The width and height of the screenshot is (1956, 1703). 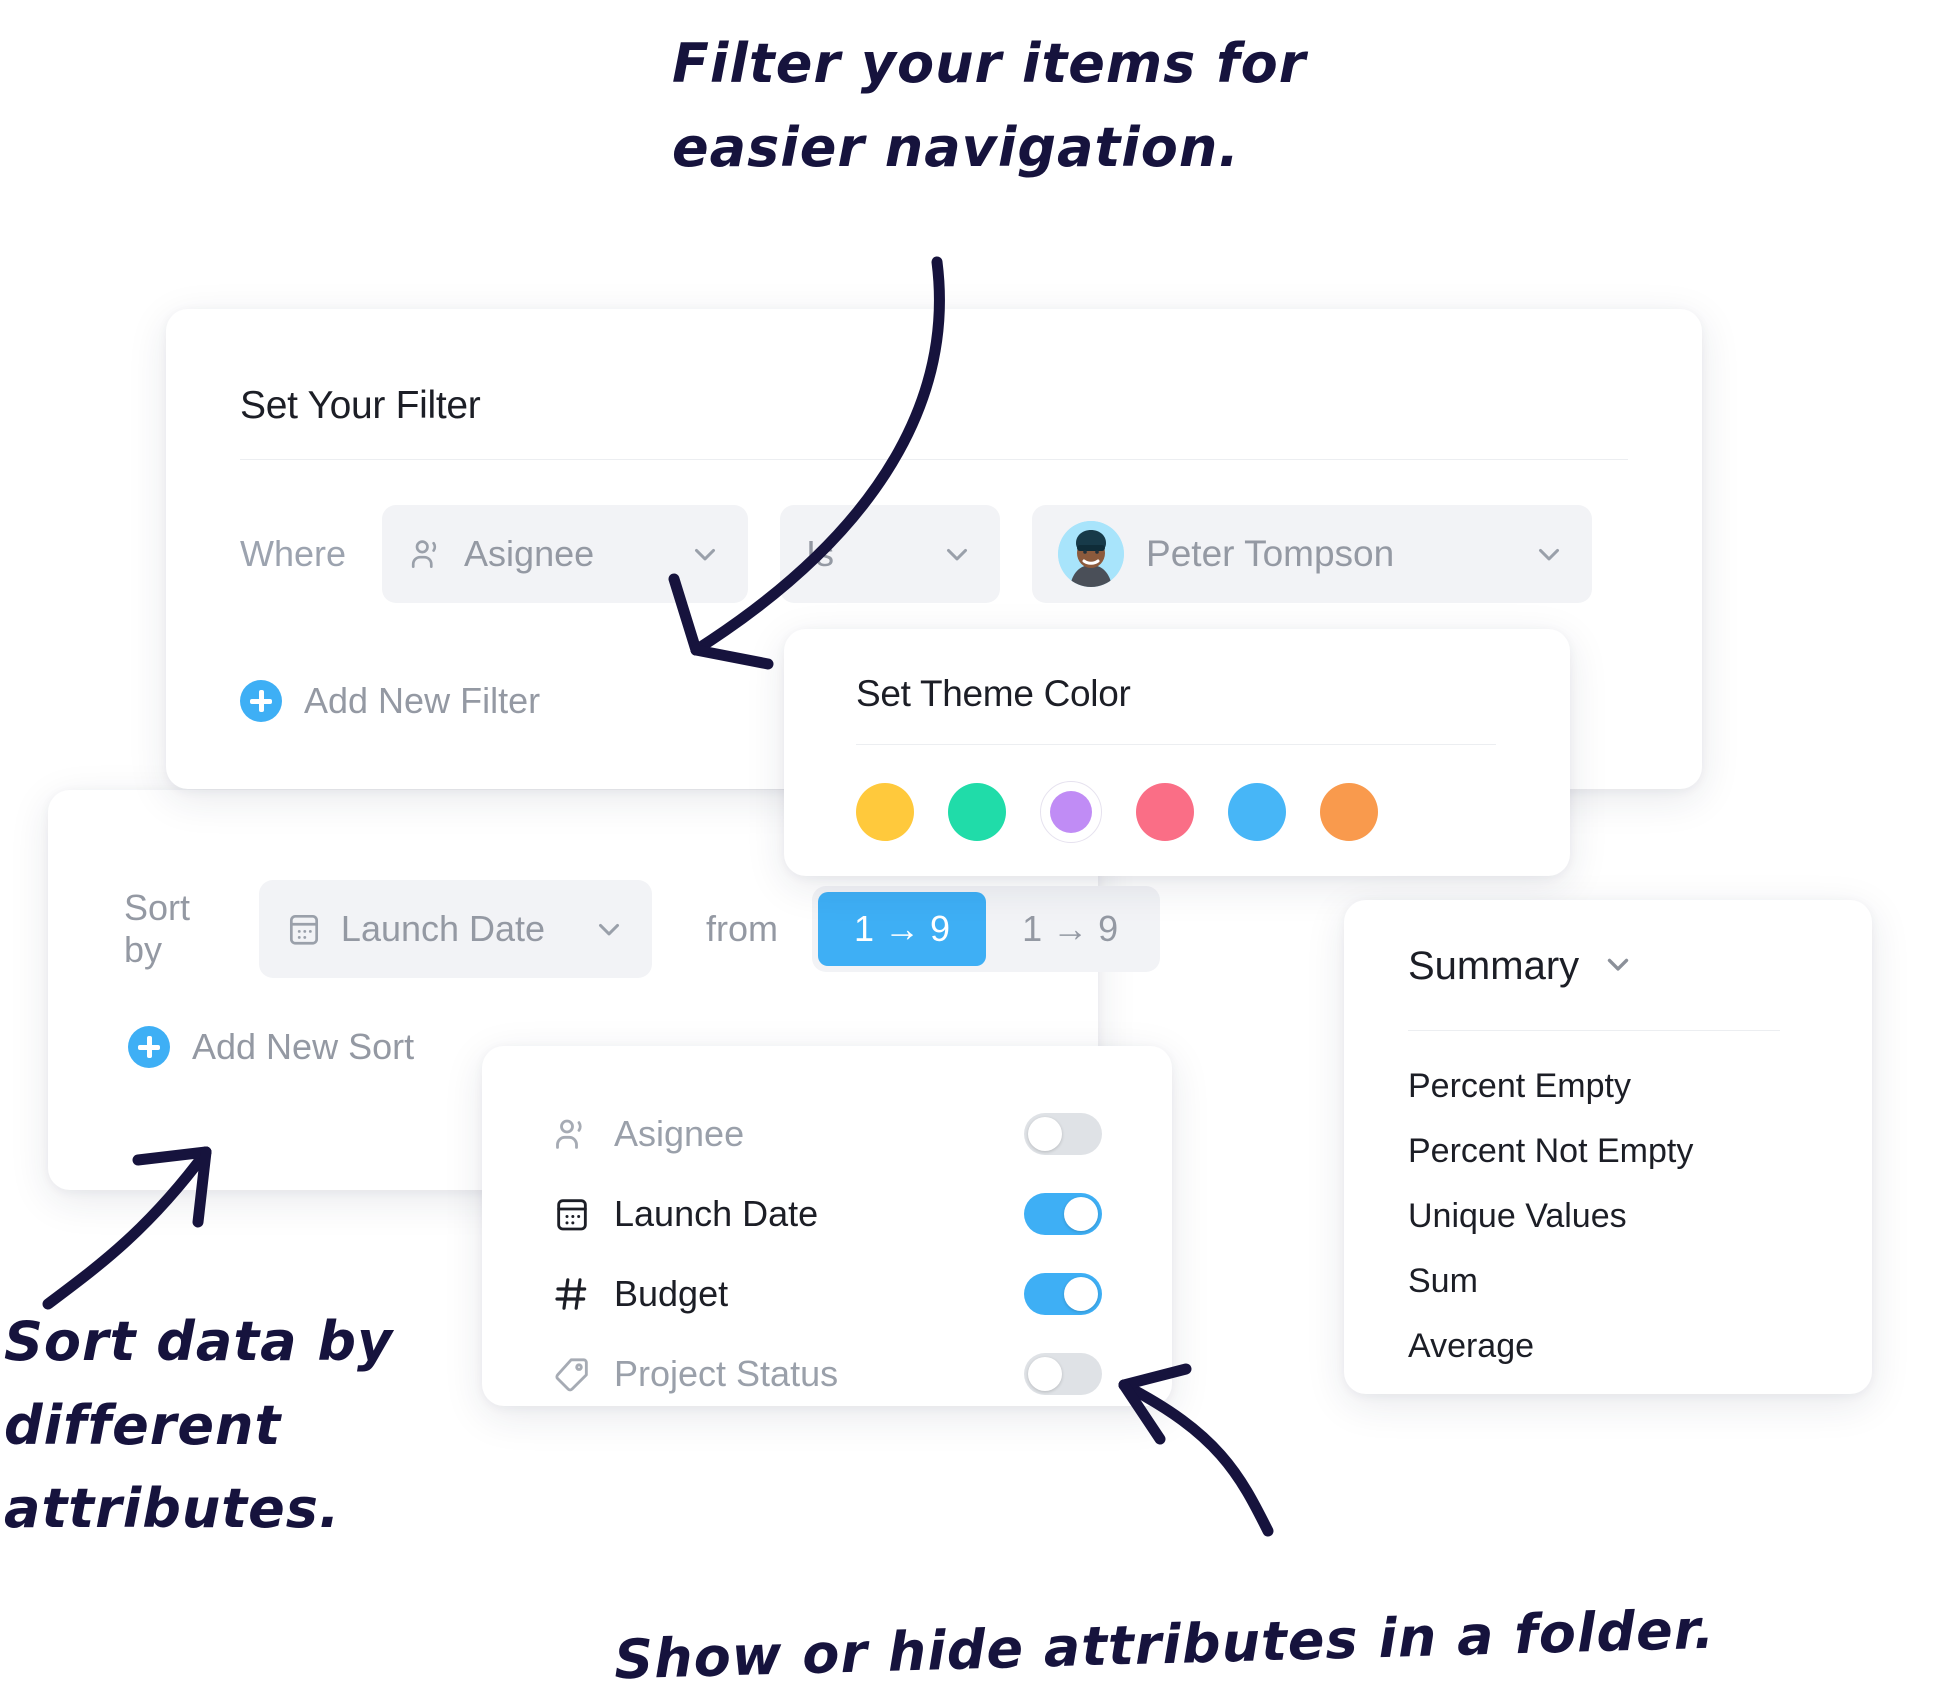 What do you see at coordinates (422, 700) in the screenshot?
I see `add-new-filter-label: Add New Filter` at bounding box center [422, 700].